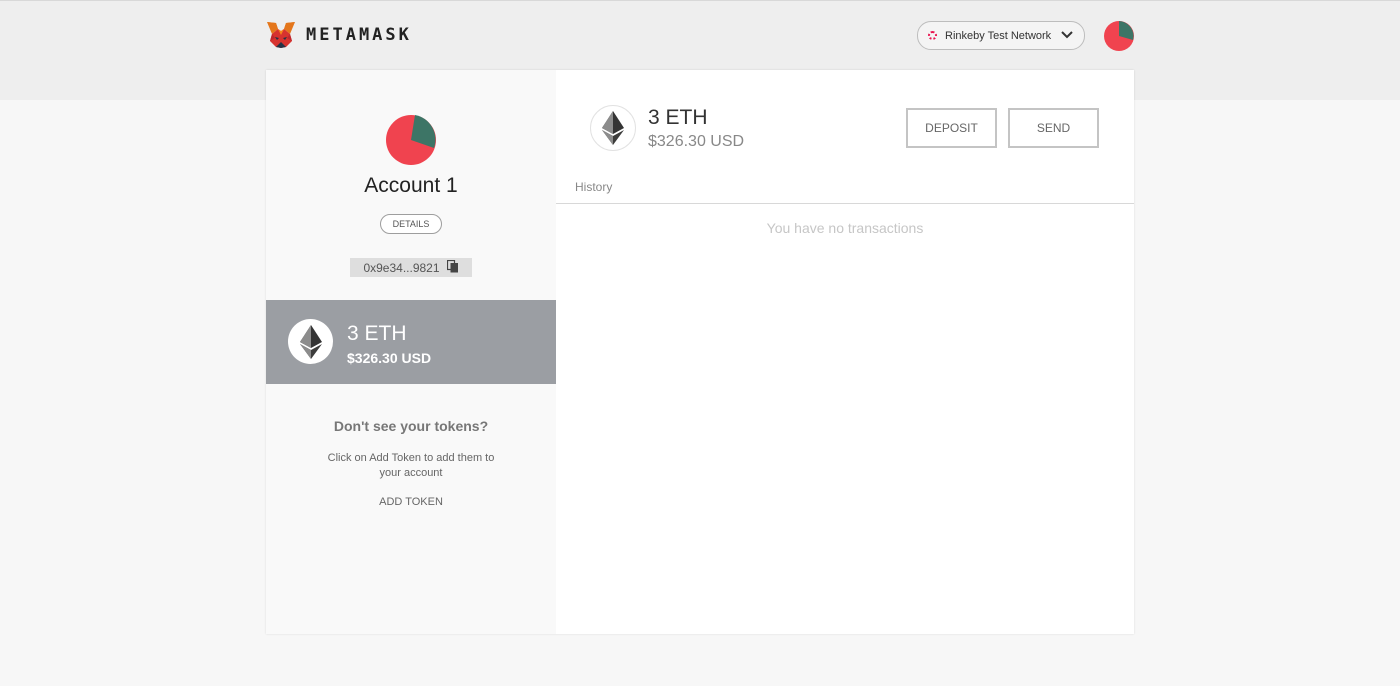 The width and height of the screenshot is (1400, 686). I want to click on send-button: SEND, so click(1053, 128).